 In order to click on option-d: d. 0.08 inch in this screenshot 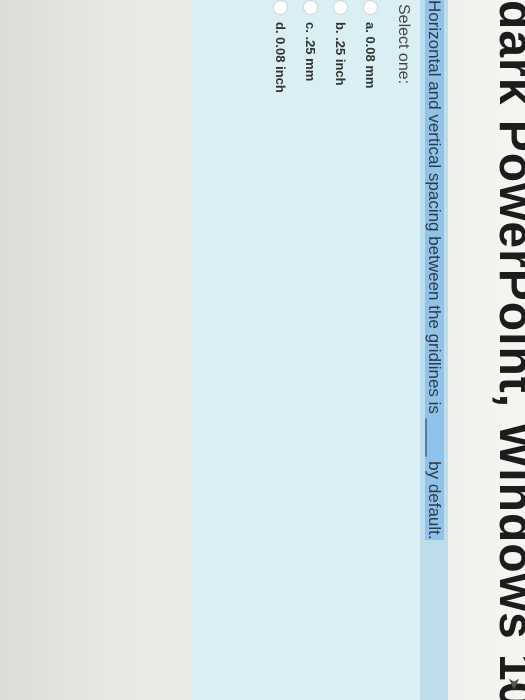, I will do `click(281, 46)`.